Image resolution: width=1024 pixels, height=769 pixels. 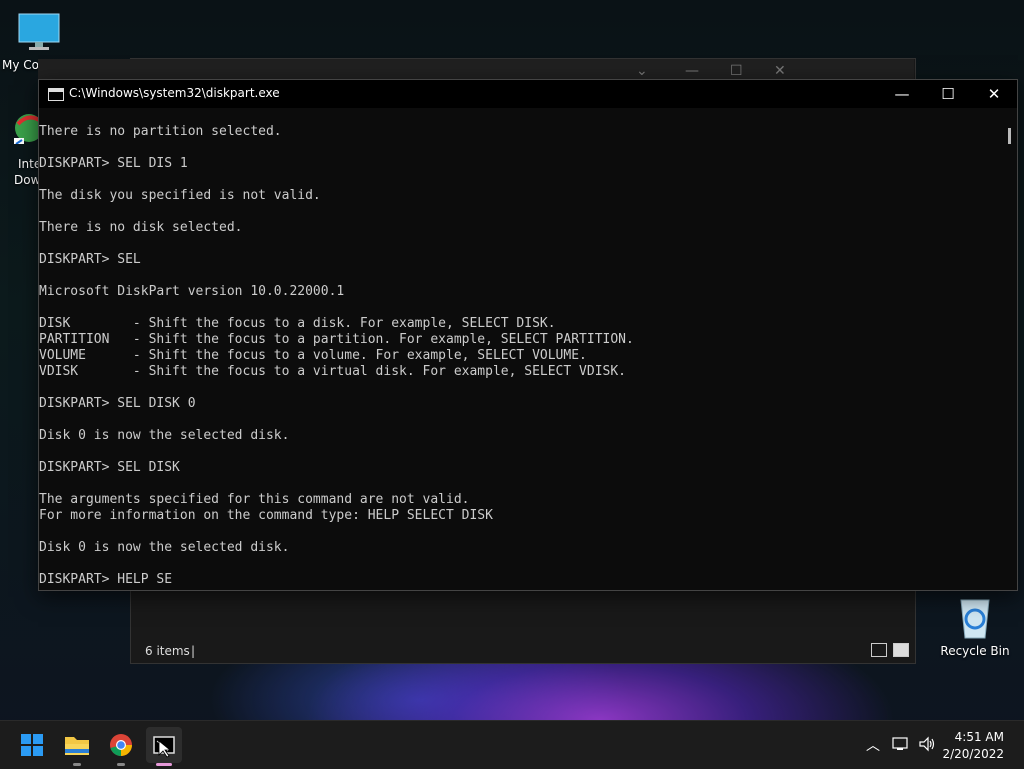 What do you see at coordinates (873, 745) in the screenshot?
I see `chevron-up-icon: ︿` at bounding box center [873, 745].